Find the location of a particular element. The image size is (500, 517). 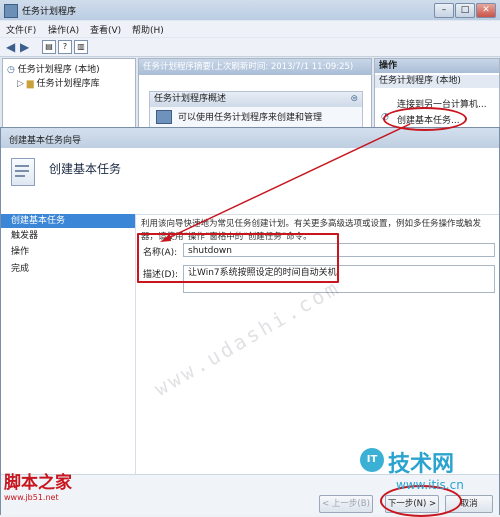

itis-logo: IT 技术网 www.itis.cn is located at coordinates (425, 470).